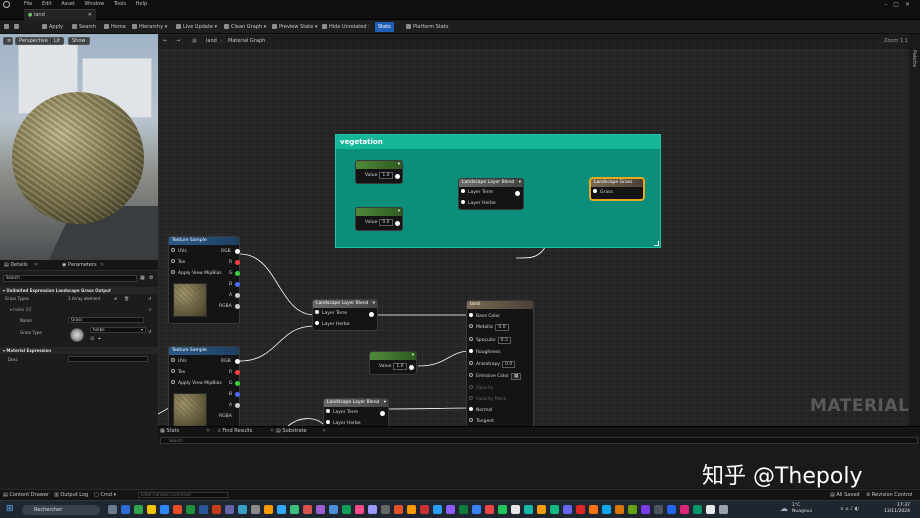 Image resolution: width=920 pixels, height=518 pixels. I want to click on menu-help: Help, so click(141, 4).